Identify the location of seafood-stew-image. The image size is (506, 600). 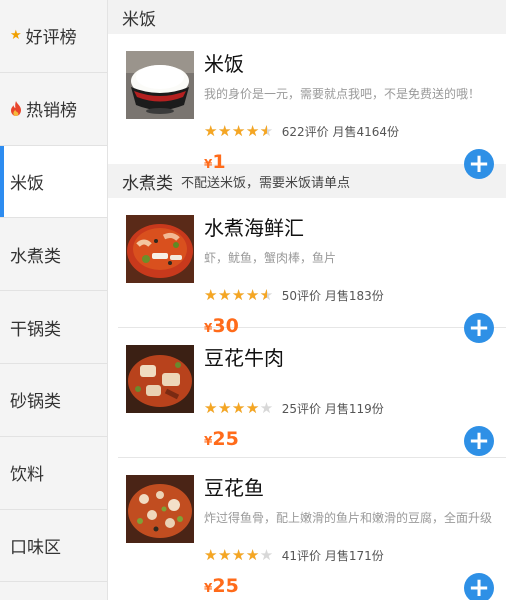
(160, 249).